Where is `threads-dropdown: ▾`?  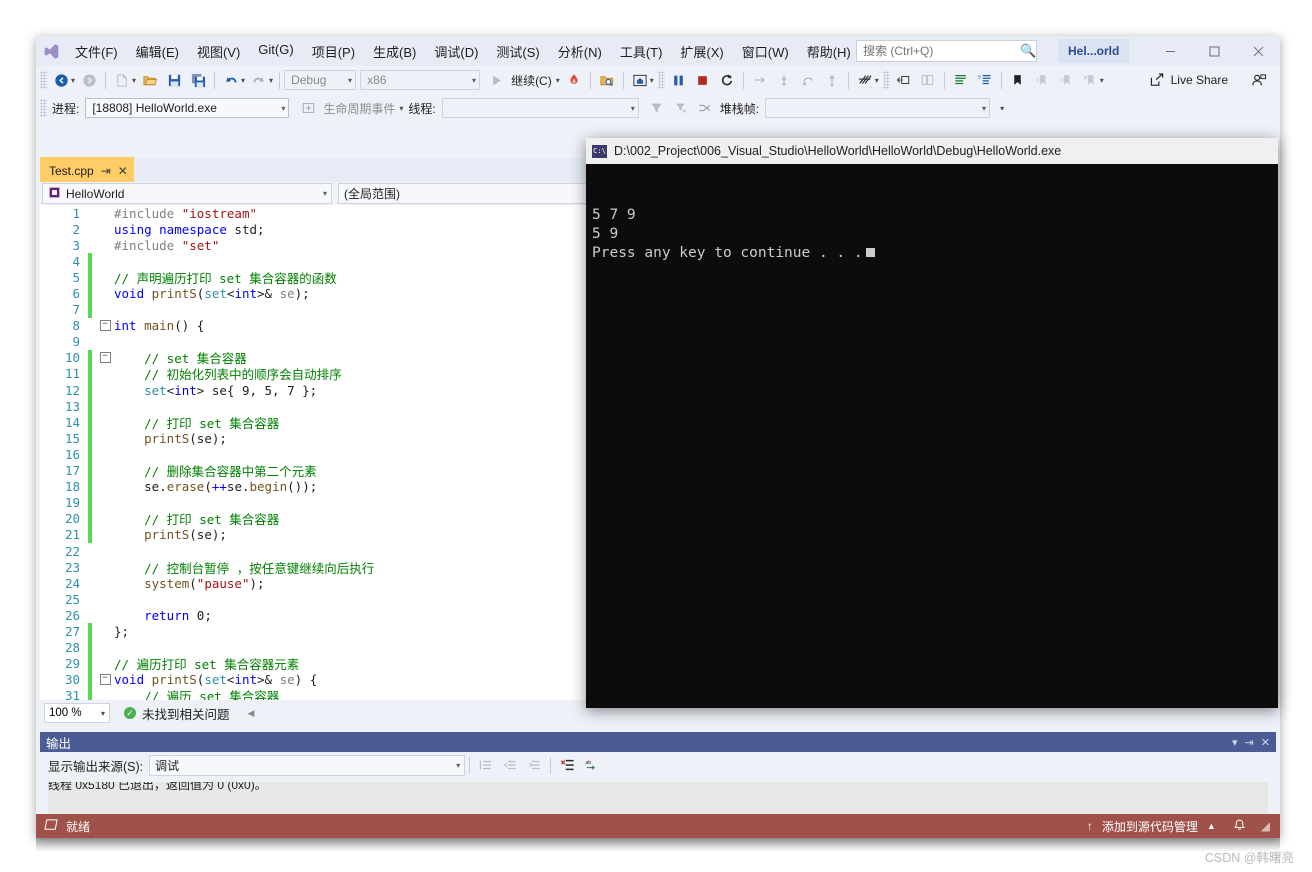
threads-dropdown: ▾ is located at coordinates (877, 80).